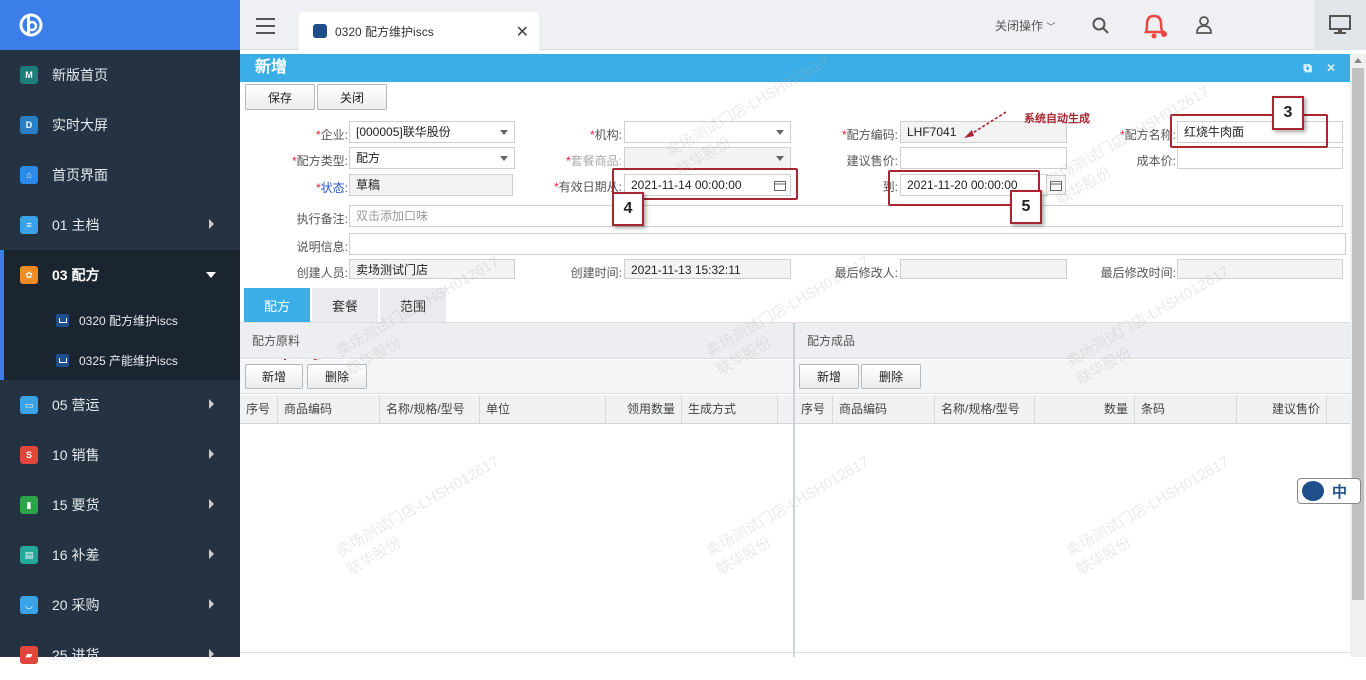 This screenshot has width=1366, height=680. What do you see at coordinates (829, 376) in the screenshot?
I see `add-product-button: 新增` at bounding box center [829, 376].